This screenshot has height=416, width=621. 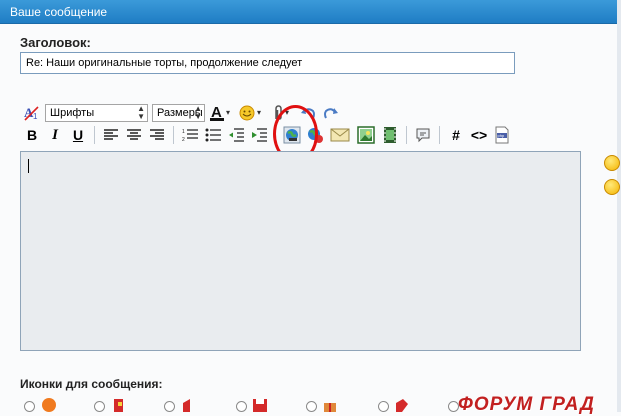 I want to click on smiley-menu-icon: ▾, so click(x=252, y=113).